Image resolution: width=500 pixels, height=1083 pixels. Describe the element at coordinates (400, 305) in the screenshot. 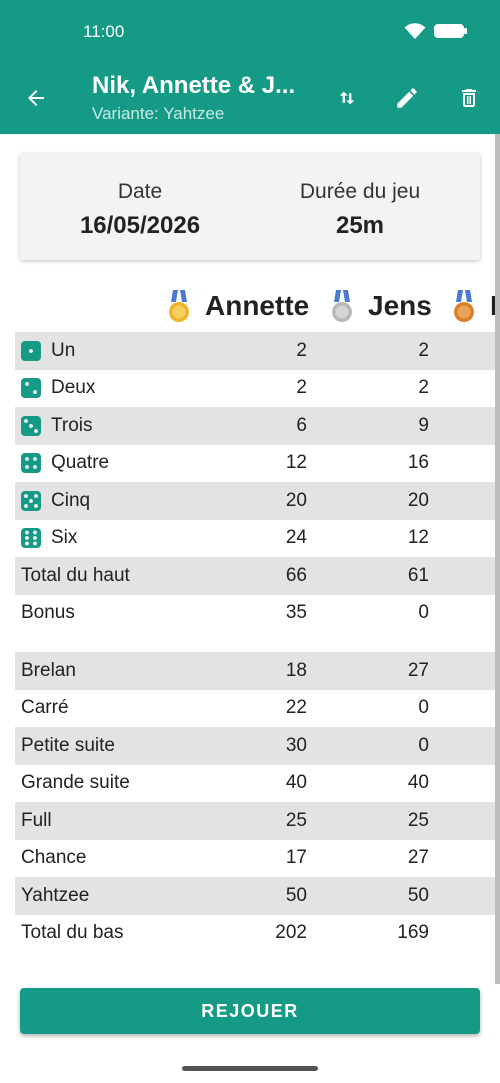

I see `player-name: Jens` at that location.